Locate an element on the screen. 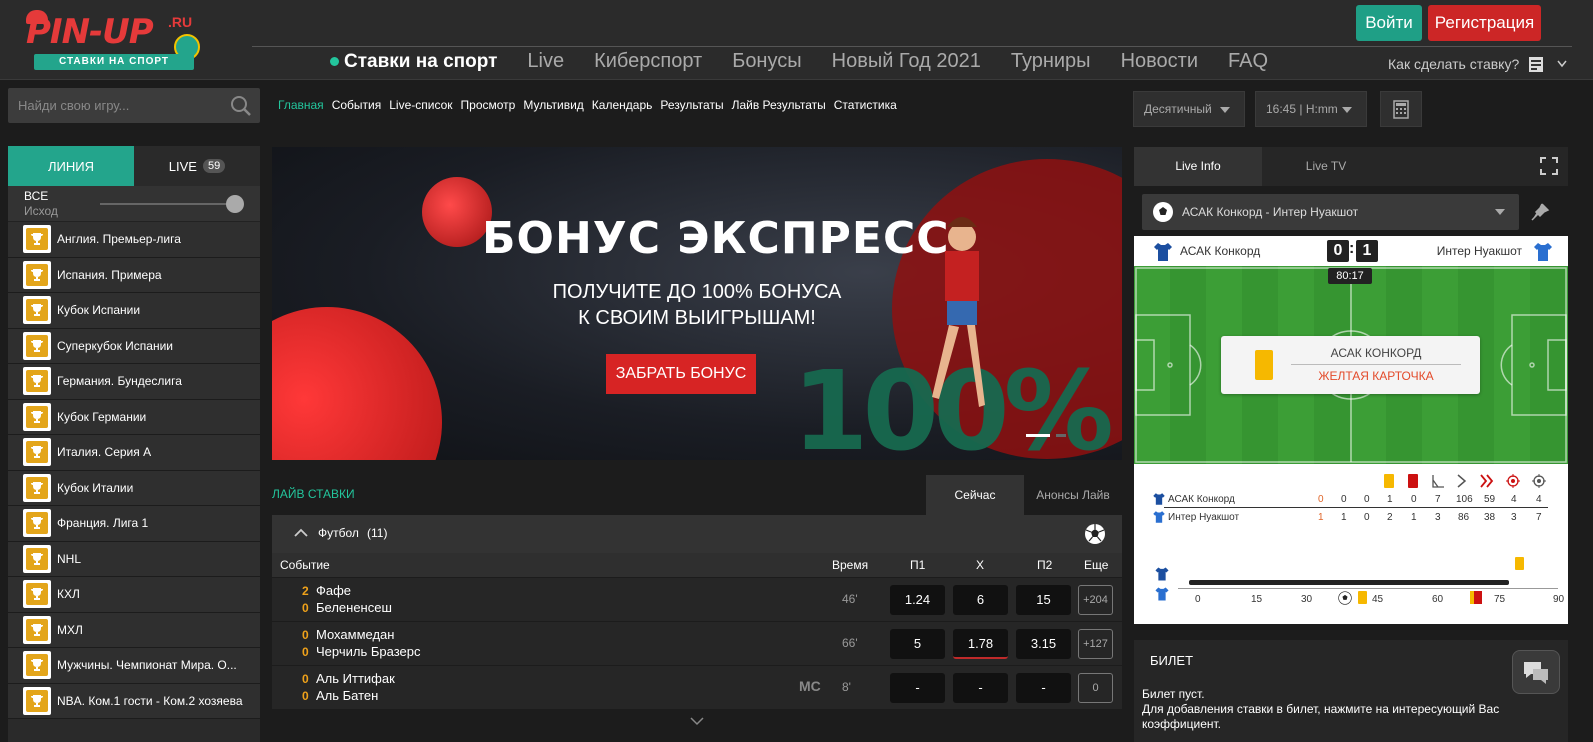 Image resolution: width=1593 pixels, height=742 pixels. tab-now: Сейчас is located at coordinates (975, 495).